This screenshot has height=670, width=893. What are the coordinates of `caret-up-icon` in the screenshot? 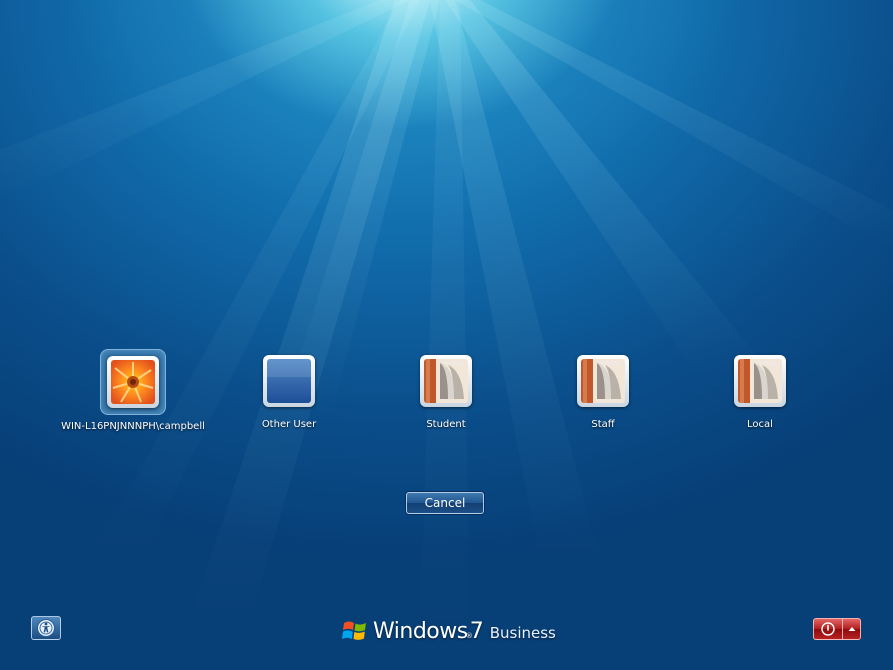 It's located at (851, 629).